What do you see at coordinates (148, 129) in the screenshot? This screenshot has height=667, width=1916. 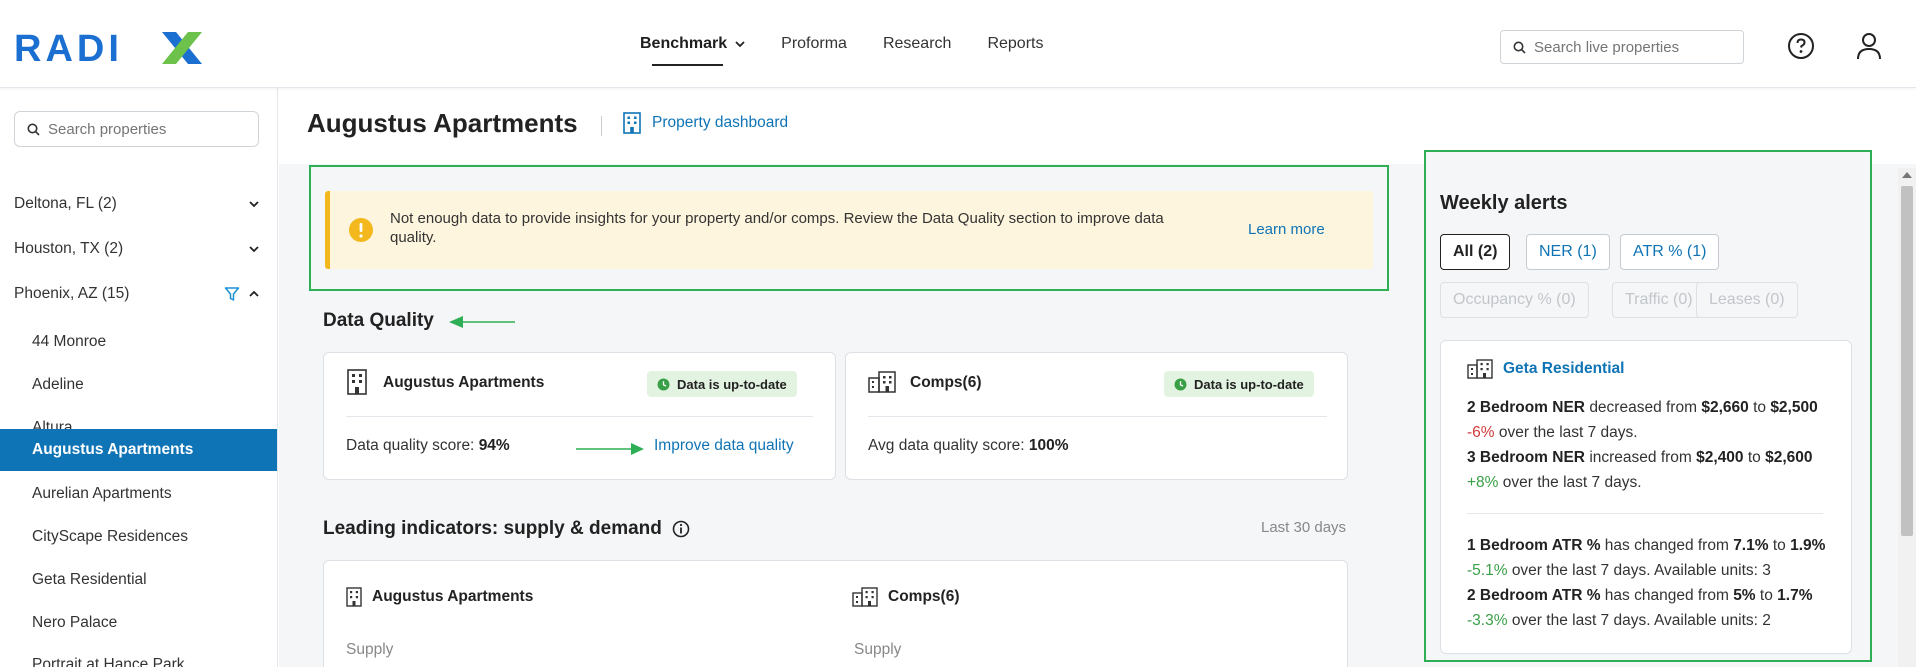 I see `sidebar-search-input` at bounding box center [148, 129].